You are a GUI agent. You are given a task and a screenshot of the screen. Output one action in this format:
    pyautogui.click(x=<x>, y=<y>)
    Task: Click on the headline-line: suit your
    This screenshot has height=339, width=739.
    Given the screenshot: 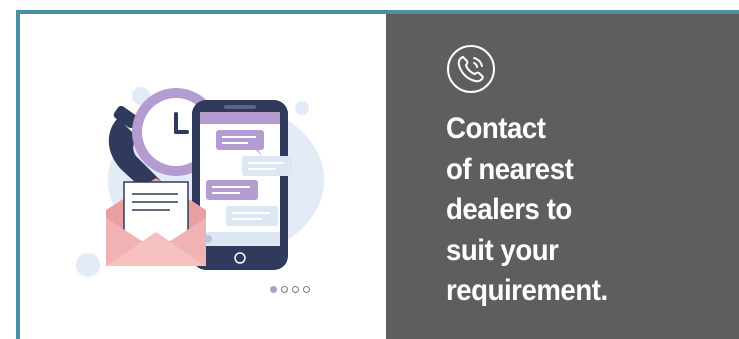 What is the action you would take?
    pyautogui.click(x=502, y=250)
    